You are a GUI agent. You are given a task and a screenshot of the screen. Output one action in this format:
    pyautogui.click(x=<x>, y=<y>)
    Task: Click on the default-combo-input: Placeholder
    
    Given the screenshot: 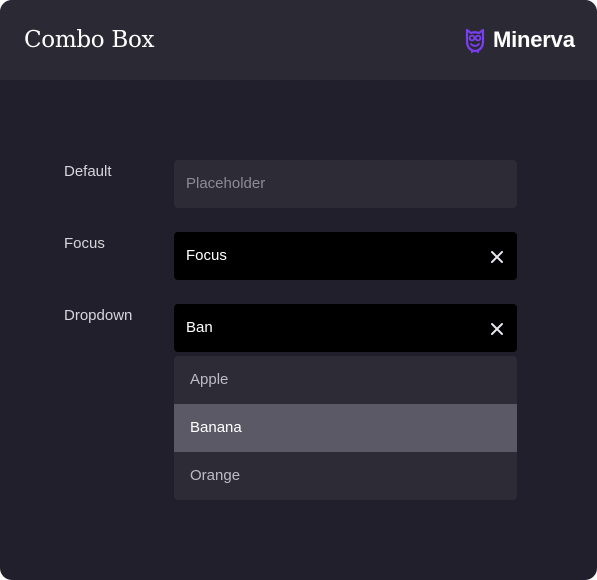 What is the action you would take?
    pyautogui.click(x=345, y=184)
    